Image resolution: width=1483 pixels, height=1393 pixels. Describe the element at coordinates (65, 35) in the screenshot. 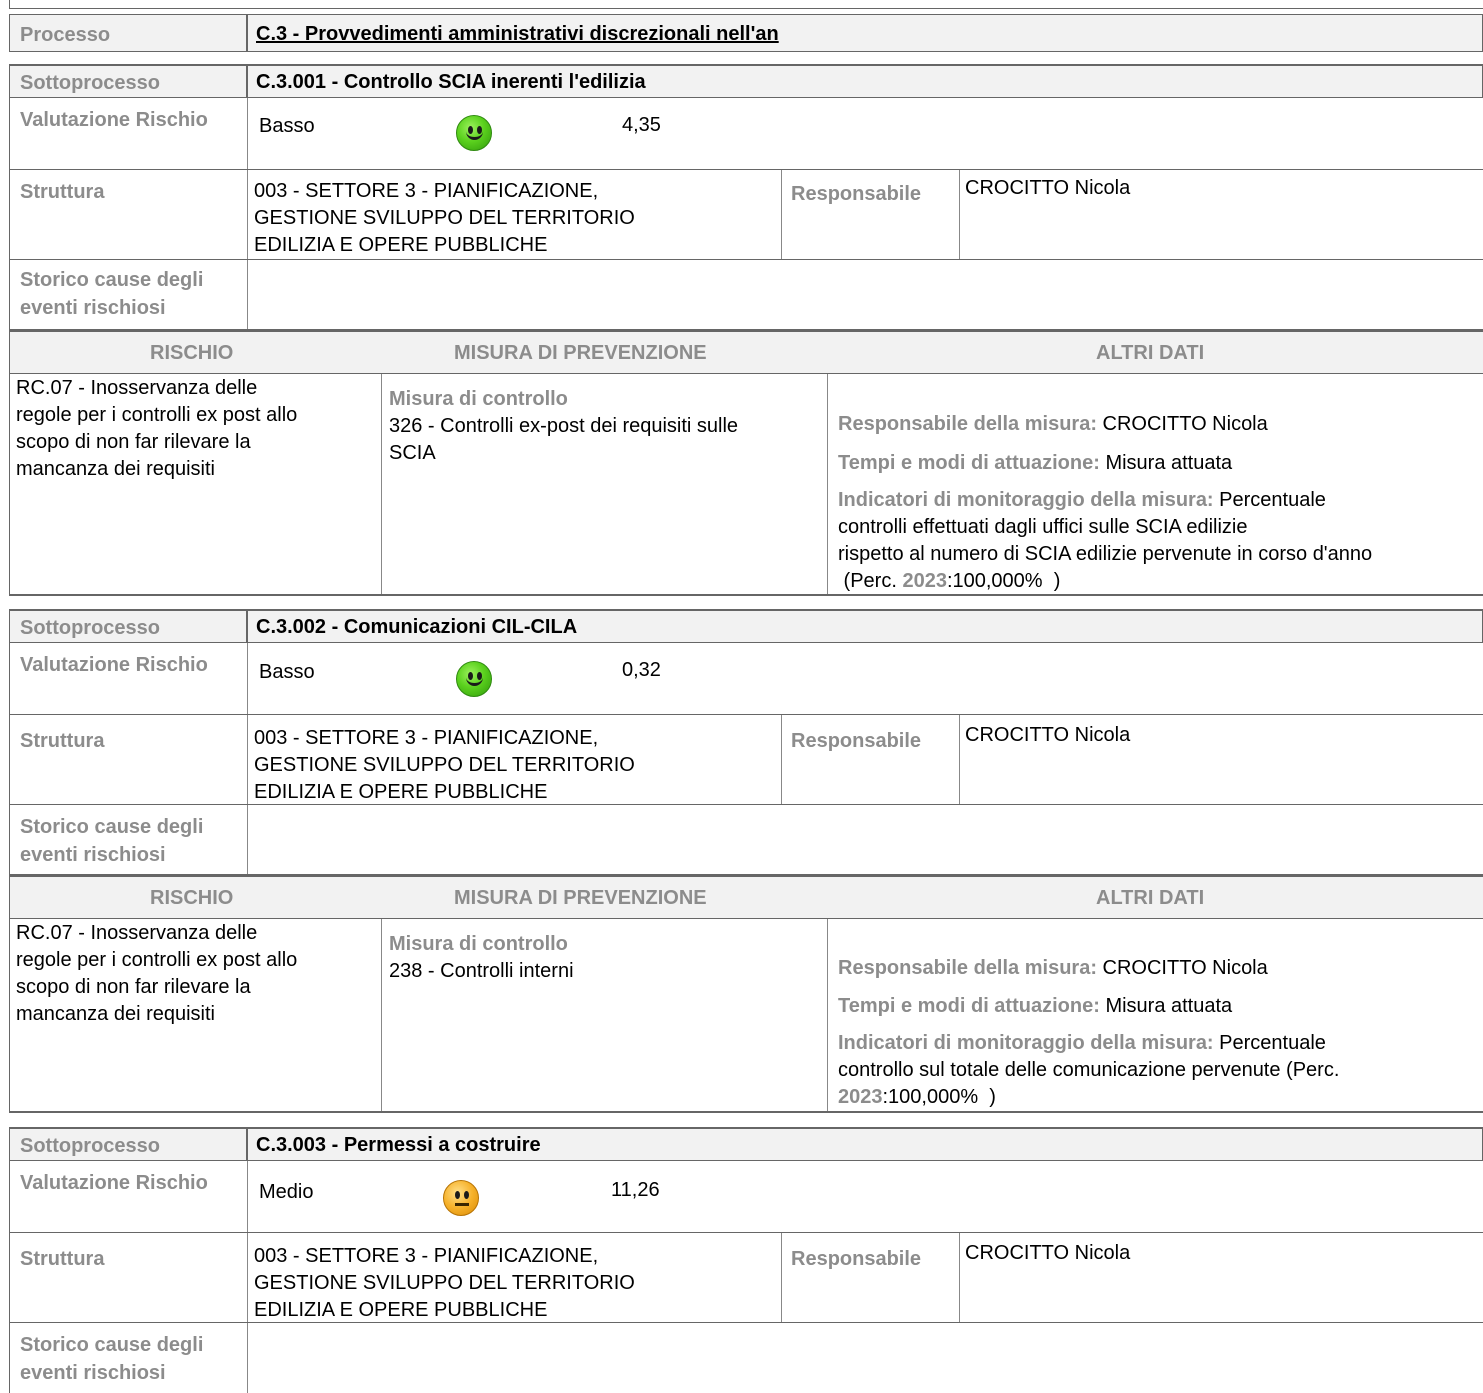

I see `processo-label: Processo` at that location.